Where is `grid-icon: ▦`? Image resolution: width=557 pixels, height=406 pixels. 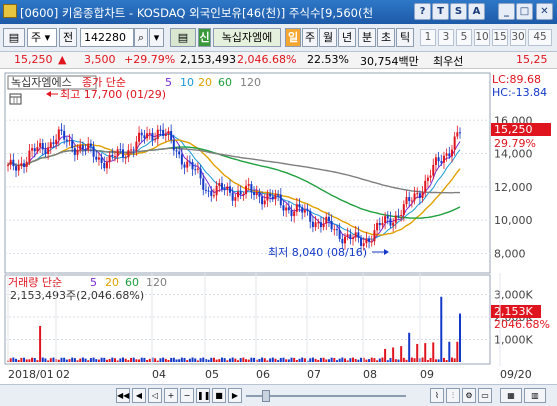
grid-icon: ▦ is located at coordinates (511, 395).